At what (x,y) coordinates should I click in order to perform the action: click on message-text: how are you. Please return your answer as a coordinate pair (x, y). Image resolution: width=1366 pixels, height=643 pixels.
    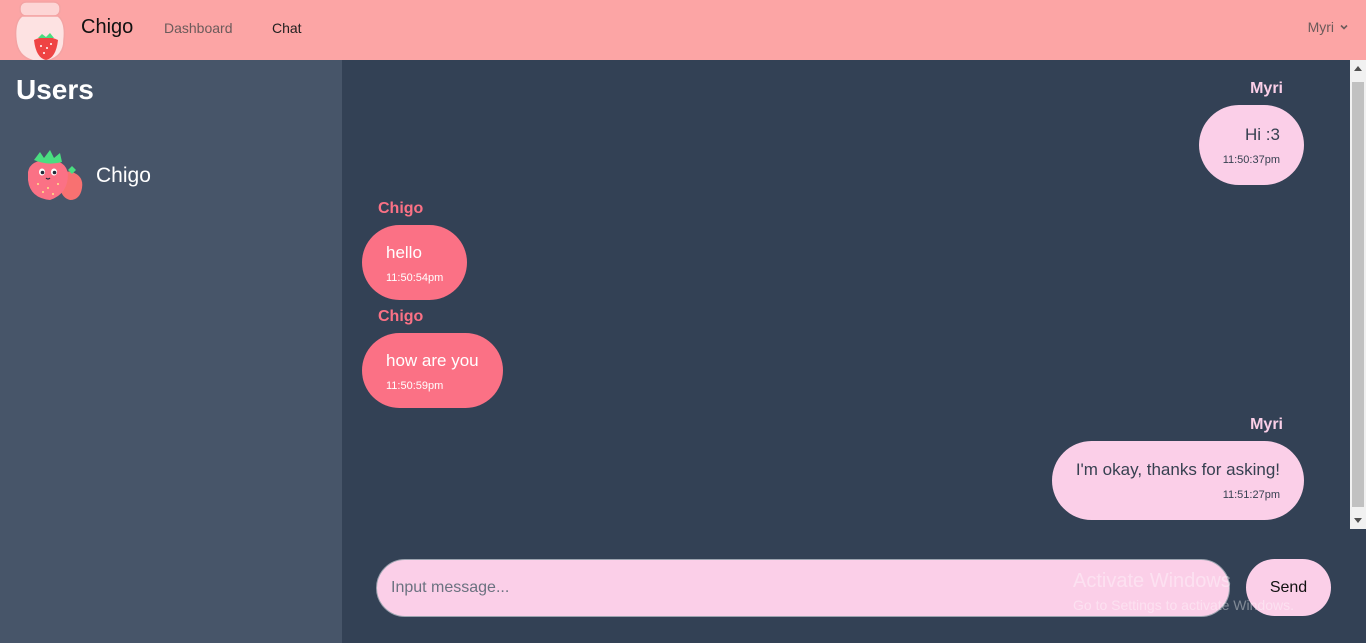
    Looking at the image, I should click on (432, 360).